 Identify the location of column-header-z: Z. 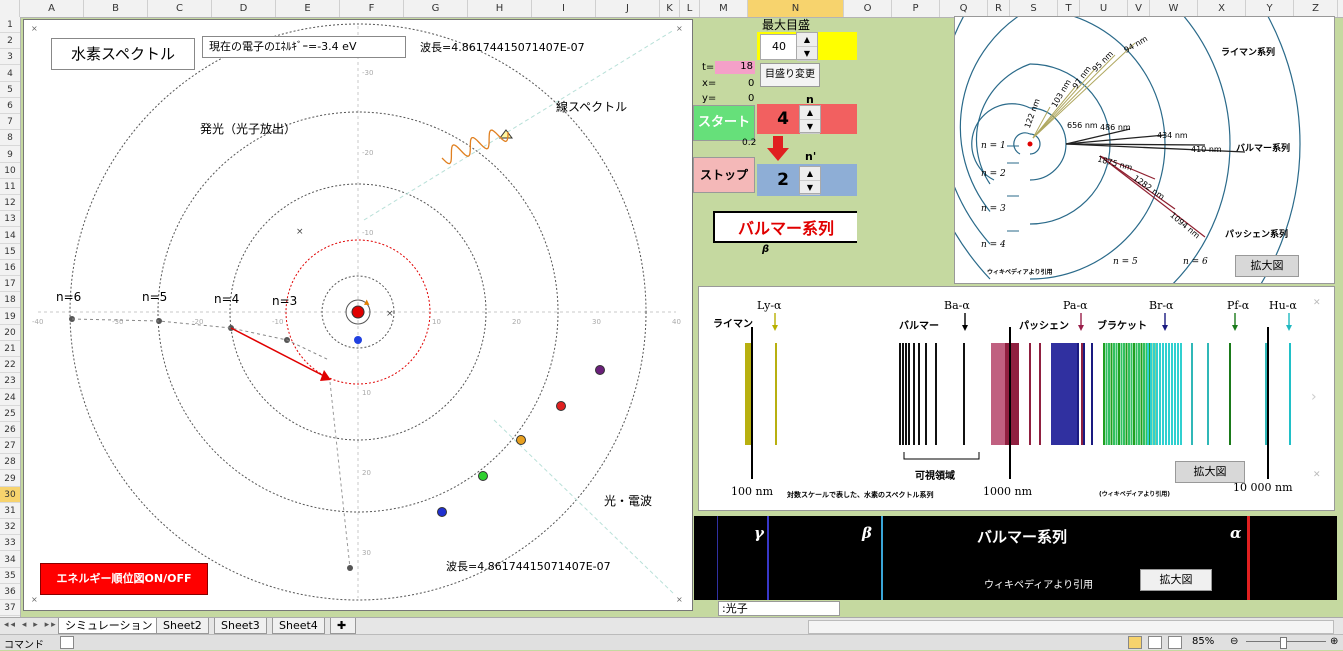
(1316, 8).